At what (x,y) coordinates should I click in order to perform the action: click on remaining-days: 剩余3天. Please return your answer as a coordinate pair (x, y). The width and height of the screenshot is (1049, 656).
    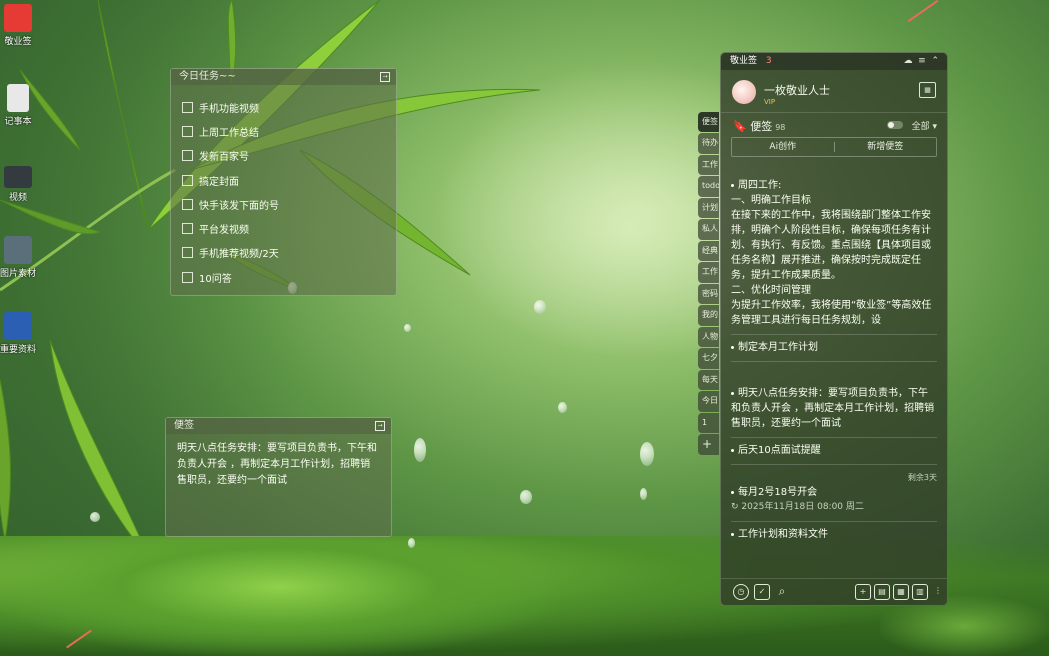
    Looking at the image, I should click on (922, 477).